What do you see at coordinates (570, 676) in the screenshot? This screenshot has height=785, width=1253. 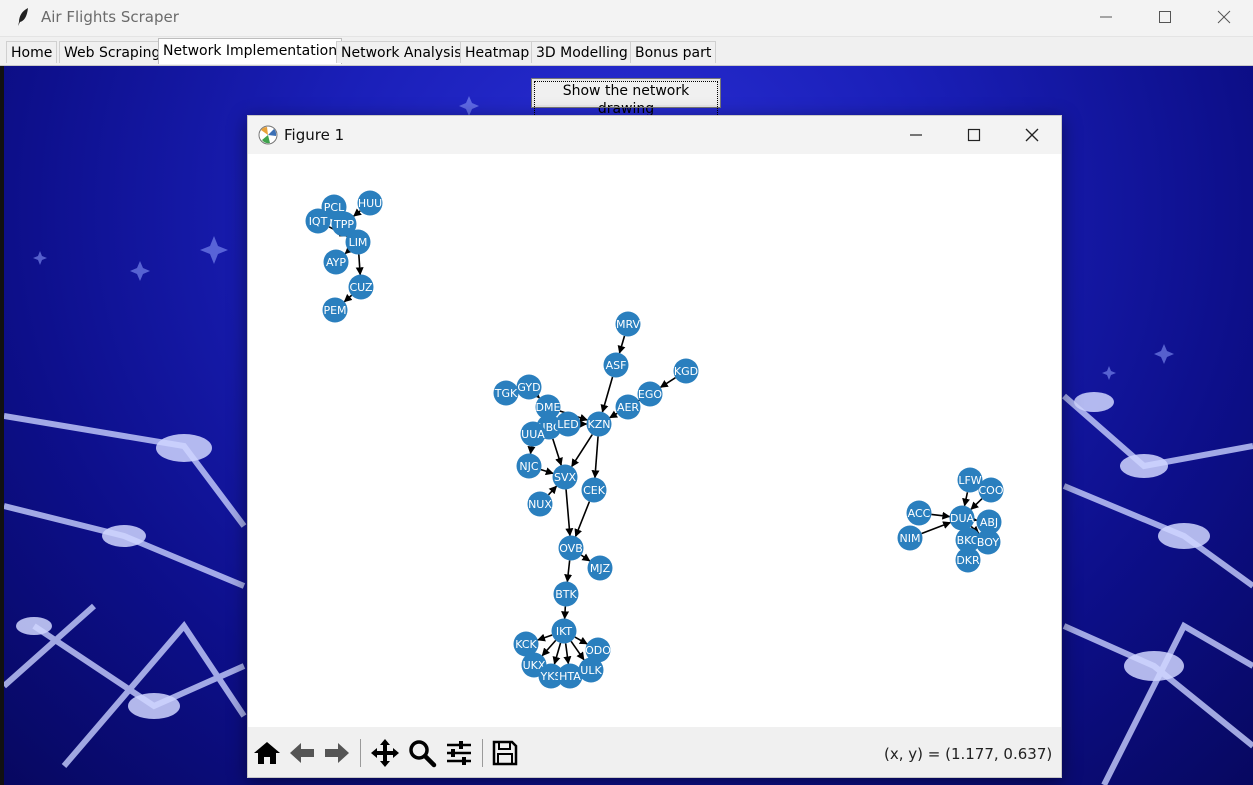 I see `graph-node-label: HTA` at bounding box center [570, 676].